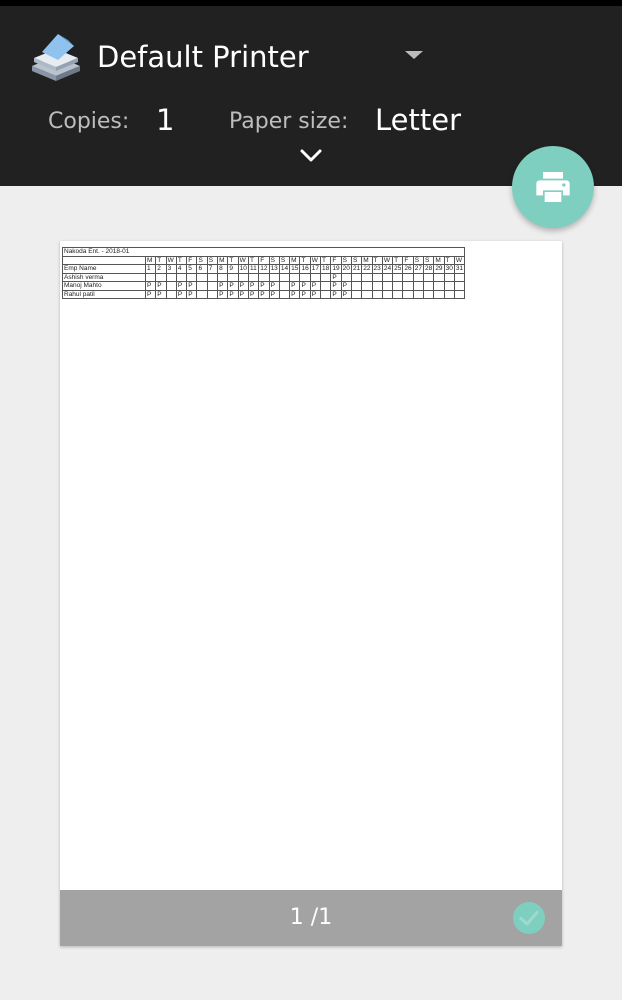 This screenshot has width=622, height=1000. What do you see at coordinates (295, 269) in the screenshot?
I see `day-number-cell: 15` at bounding box center [295, 269].